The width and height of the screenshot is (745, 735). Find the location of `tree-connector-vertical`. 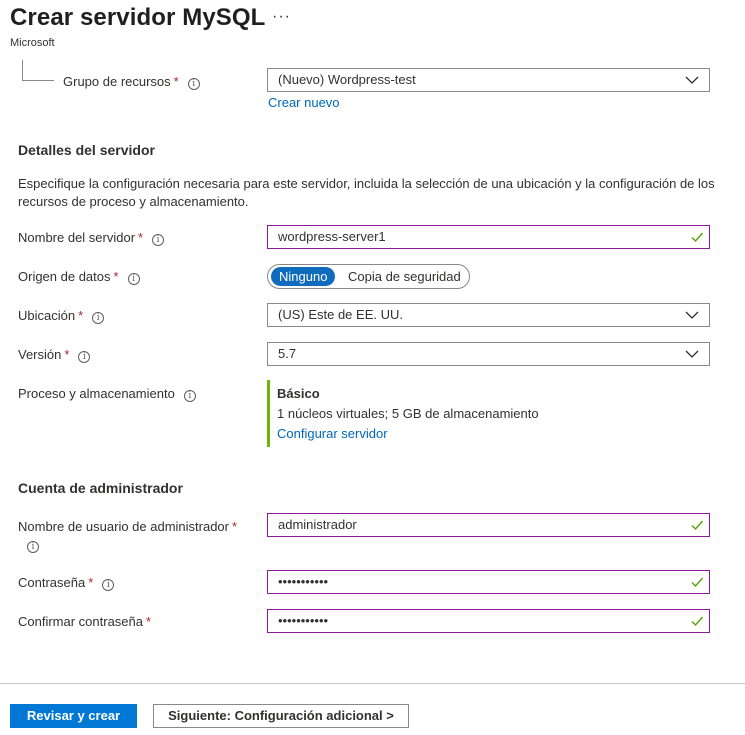

tree-connector-vertical is located at coordinates (22, 70).